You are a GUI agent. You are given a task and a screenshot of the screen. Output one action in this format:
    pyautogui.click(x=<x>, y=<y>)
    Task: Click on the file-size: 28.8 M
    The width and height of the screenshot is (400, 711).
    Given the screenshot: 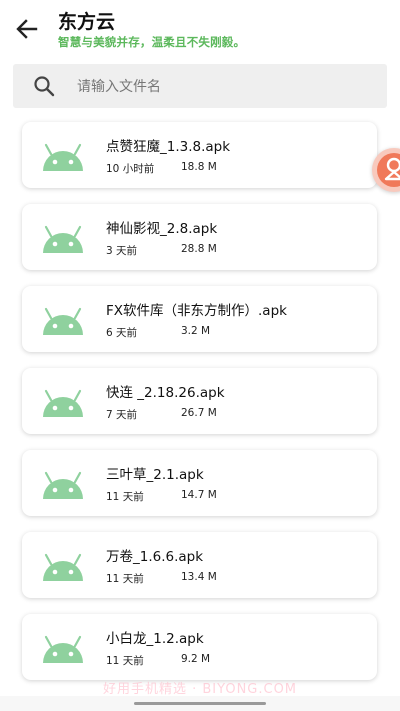 What is the action you would take?
    pyautogui.click(x=199, y=249)
    